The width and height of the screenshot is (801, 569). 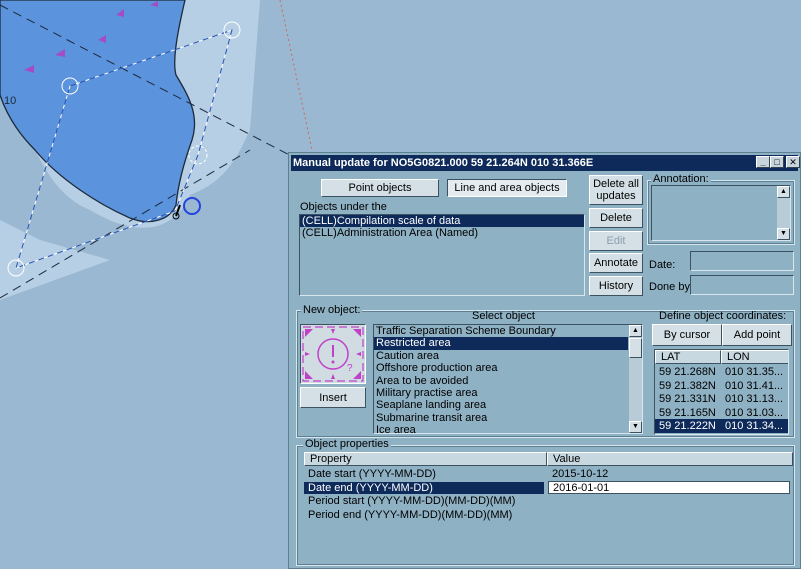 What do you see at coordinates (616, 190) in the screenshot?
I see `delete-all-updates-button: Delete all updates` at bounding box center [616, 190].